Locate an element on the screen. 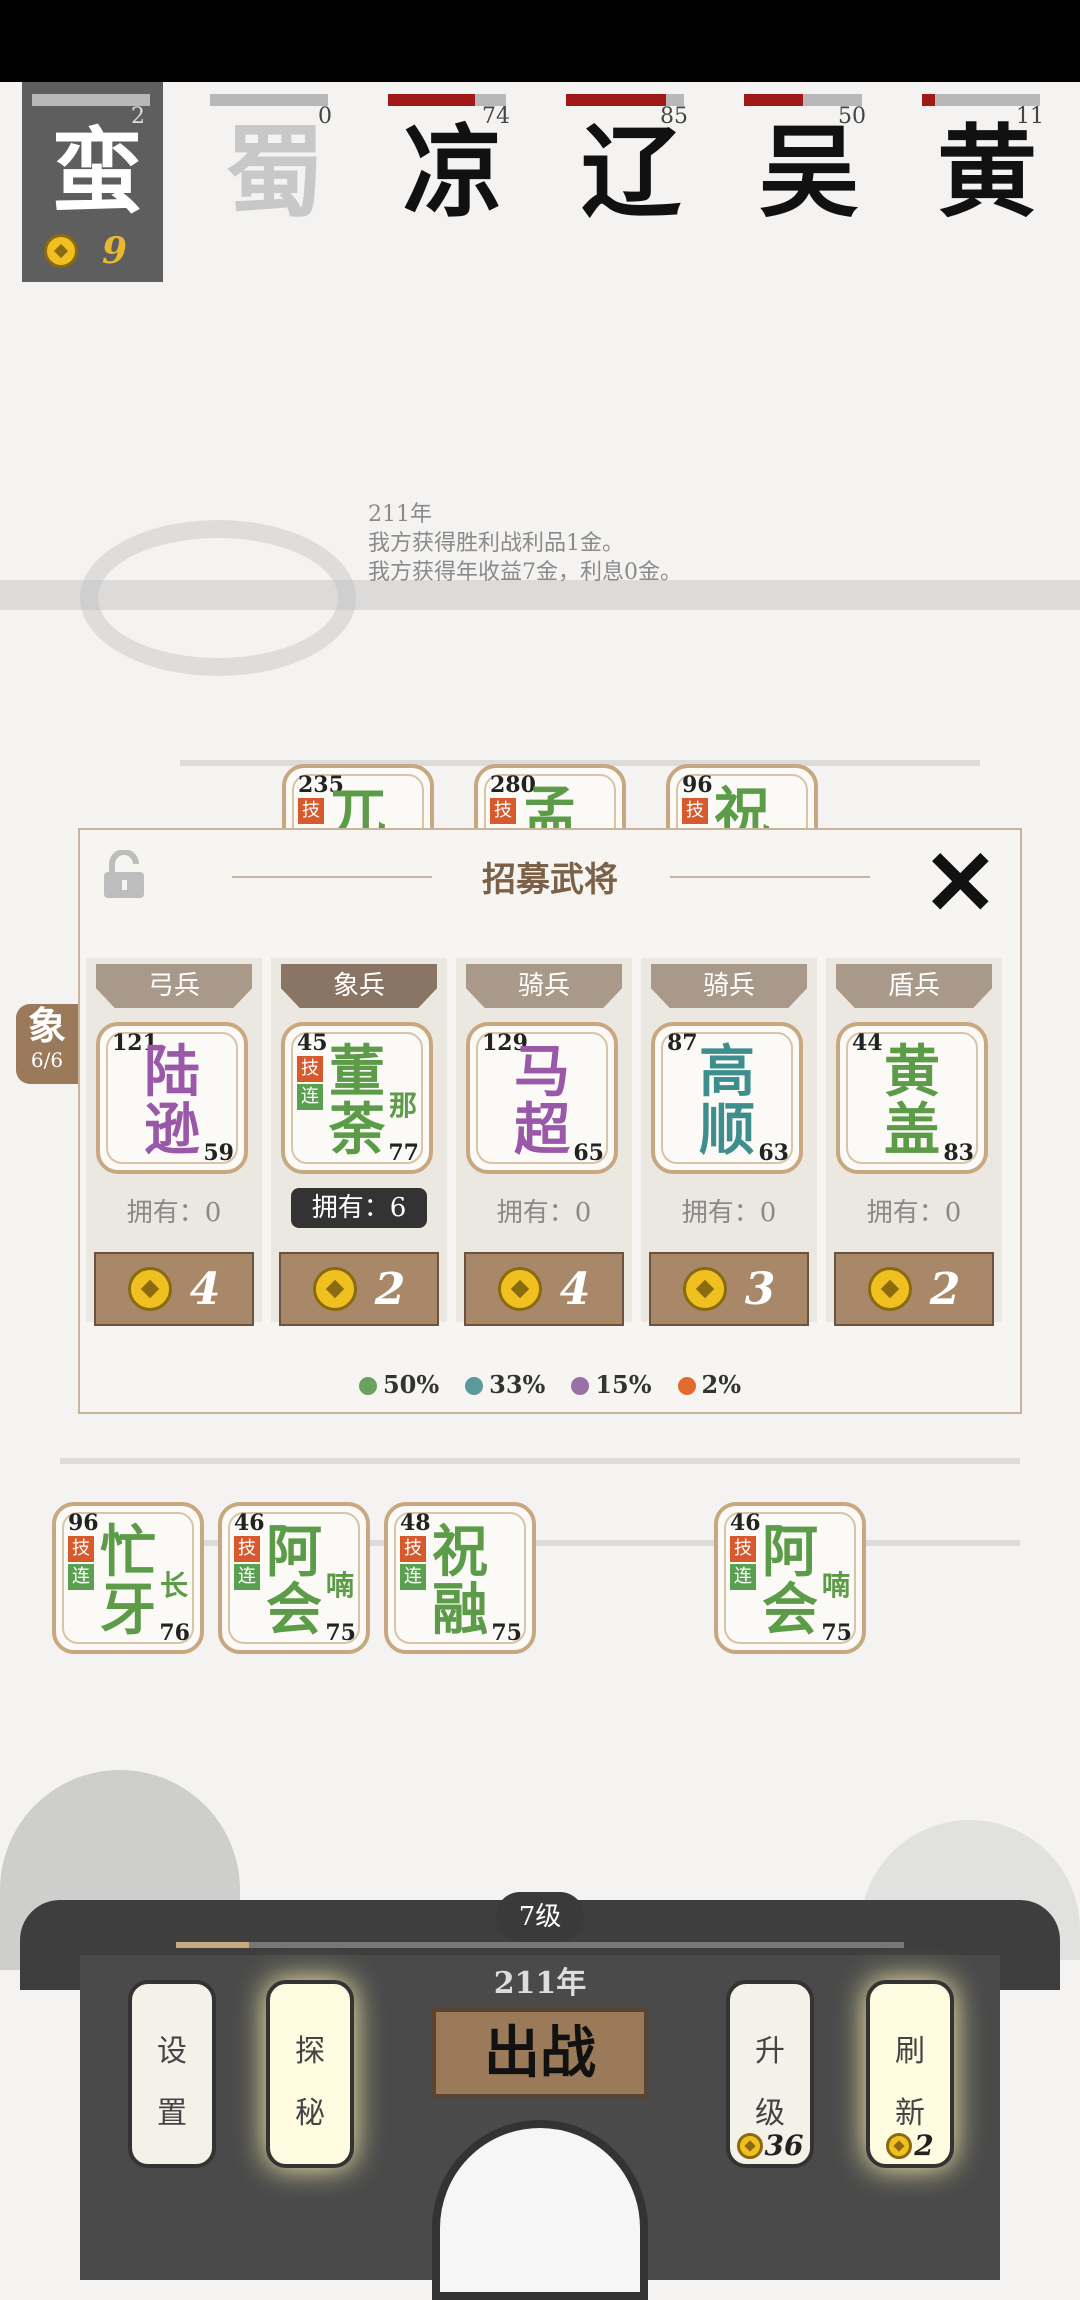 Image resolution: width=1080 pixels, height=2300 pixels. recruit-general-card: 121 陆 逊 59 is located at coordinates (172, 1098).